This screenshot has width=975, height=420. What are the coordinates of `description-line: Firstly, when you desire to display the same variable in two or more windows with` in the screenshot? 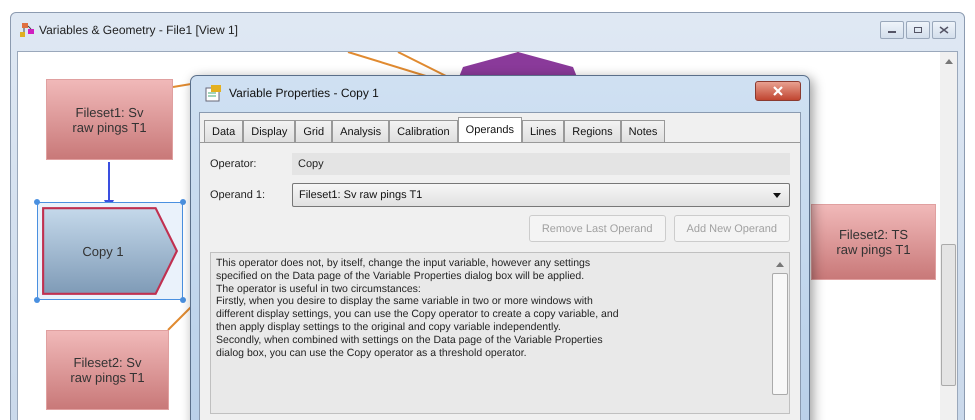 It's located at (405, 301).